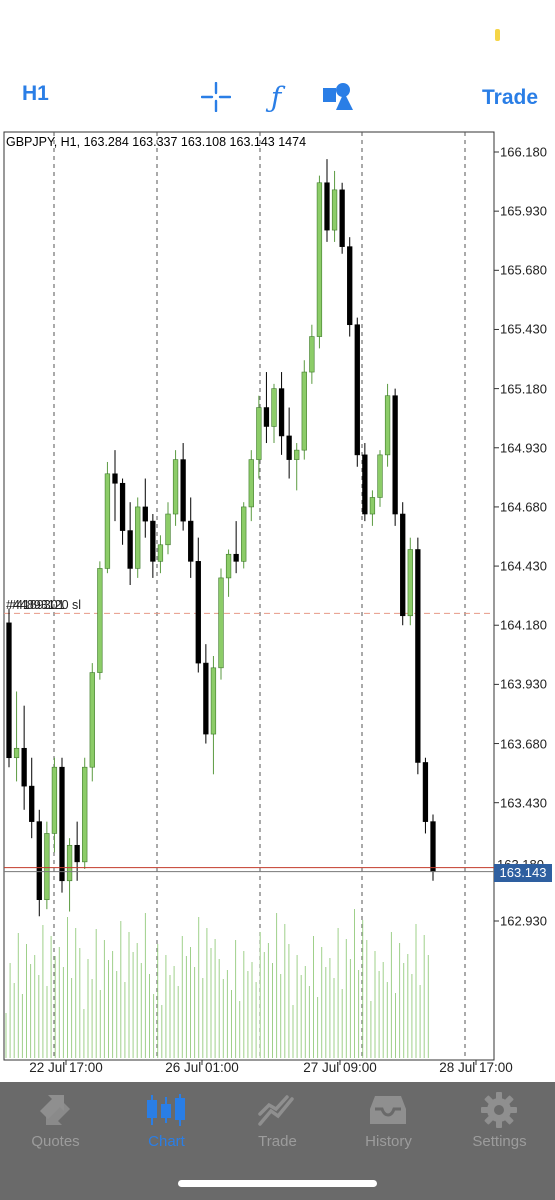  I want to click on current-price-tag: 163.143, so click(523, 873).